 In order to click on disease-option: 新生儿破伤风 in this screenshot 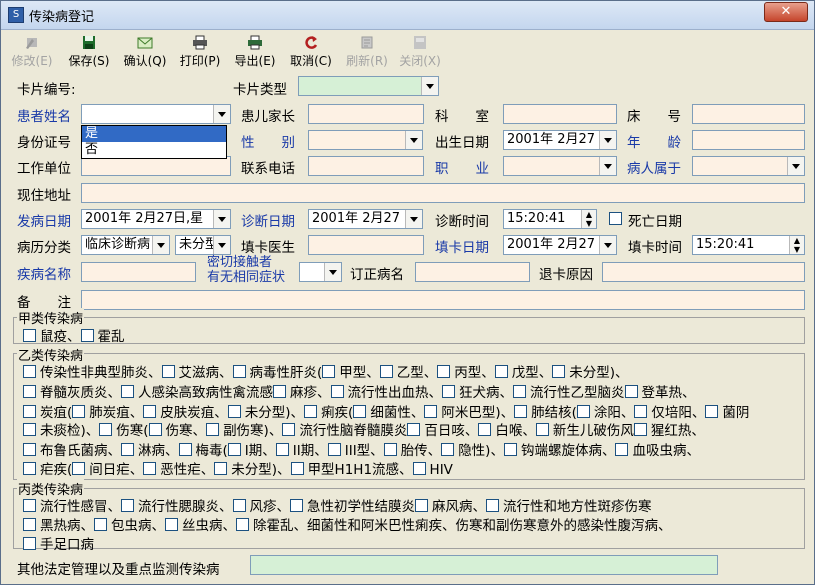, I will do `click(584, 431)`.